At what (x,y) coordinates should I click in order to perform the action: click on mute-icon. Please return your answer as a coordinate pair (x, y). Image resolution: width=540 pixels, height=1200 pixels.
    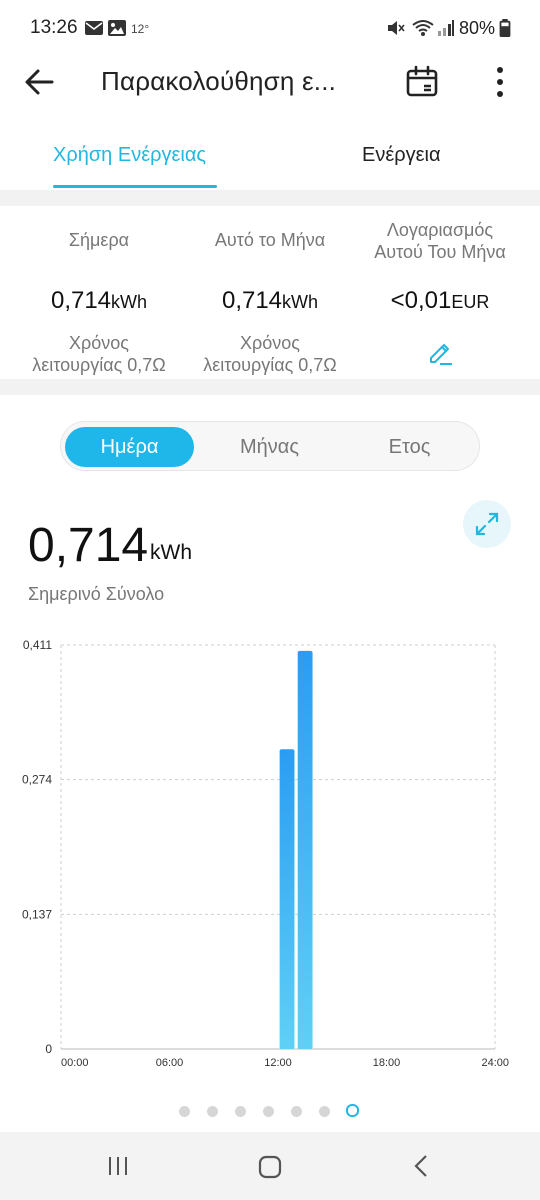
    Looking at the image, I should click on (396, 28).